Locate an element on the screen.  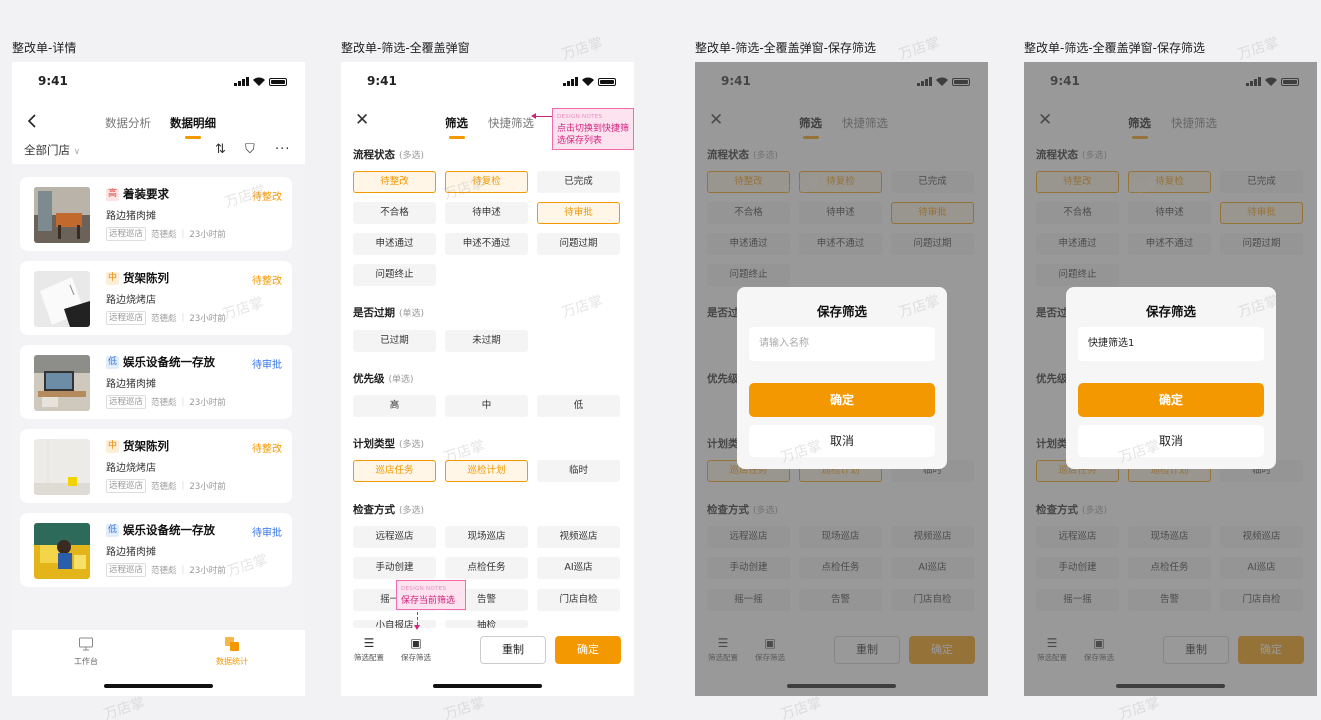
chip-option: 点检任务 is located at coordinates (486, 568).